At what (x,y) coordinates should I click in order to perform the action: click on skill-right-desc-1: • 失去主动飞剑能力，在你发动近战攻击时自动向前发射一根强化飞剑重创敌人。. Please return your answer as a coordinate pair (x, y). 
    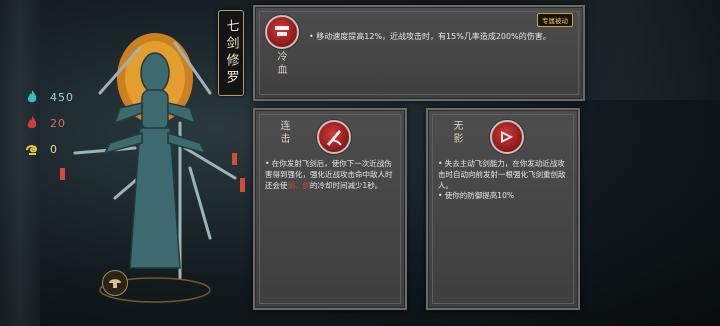
    Looking at the image, I should click on (502, 174).